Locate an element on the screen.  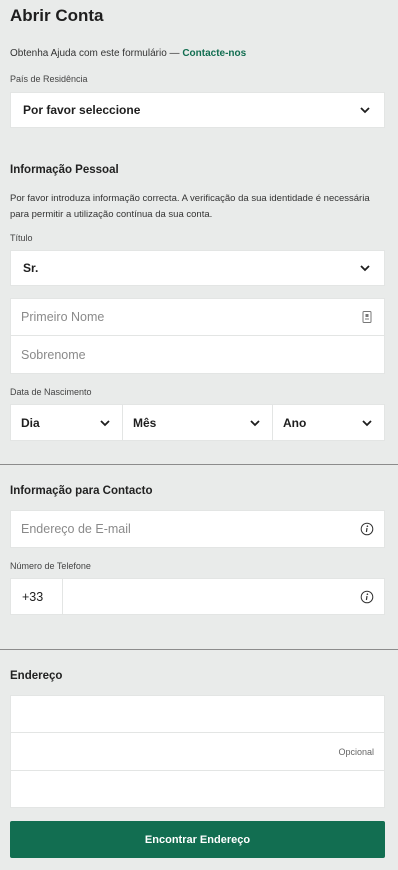
email-group is located at coordinates (197, 529).